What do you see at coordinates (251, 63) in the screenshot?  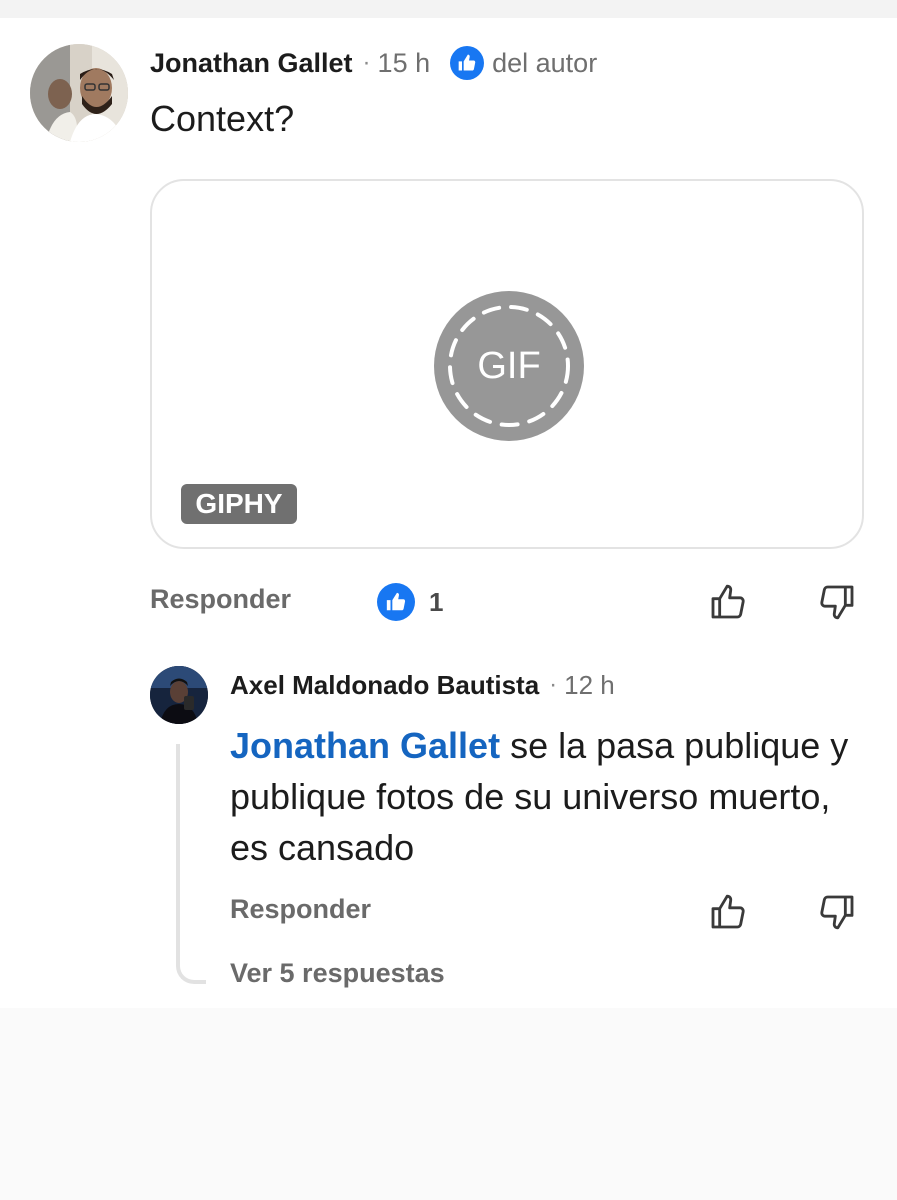 I see `comment-author-name: Jonathan Gallet` at bounding box center [251, 63].